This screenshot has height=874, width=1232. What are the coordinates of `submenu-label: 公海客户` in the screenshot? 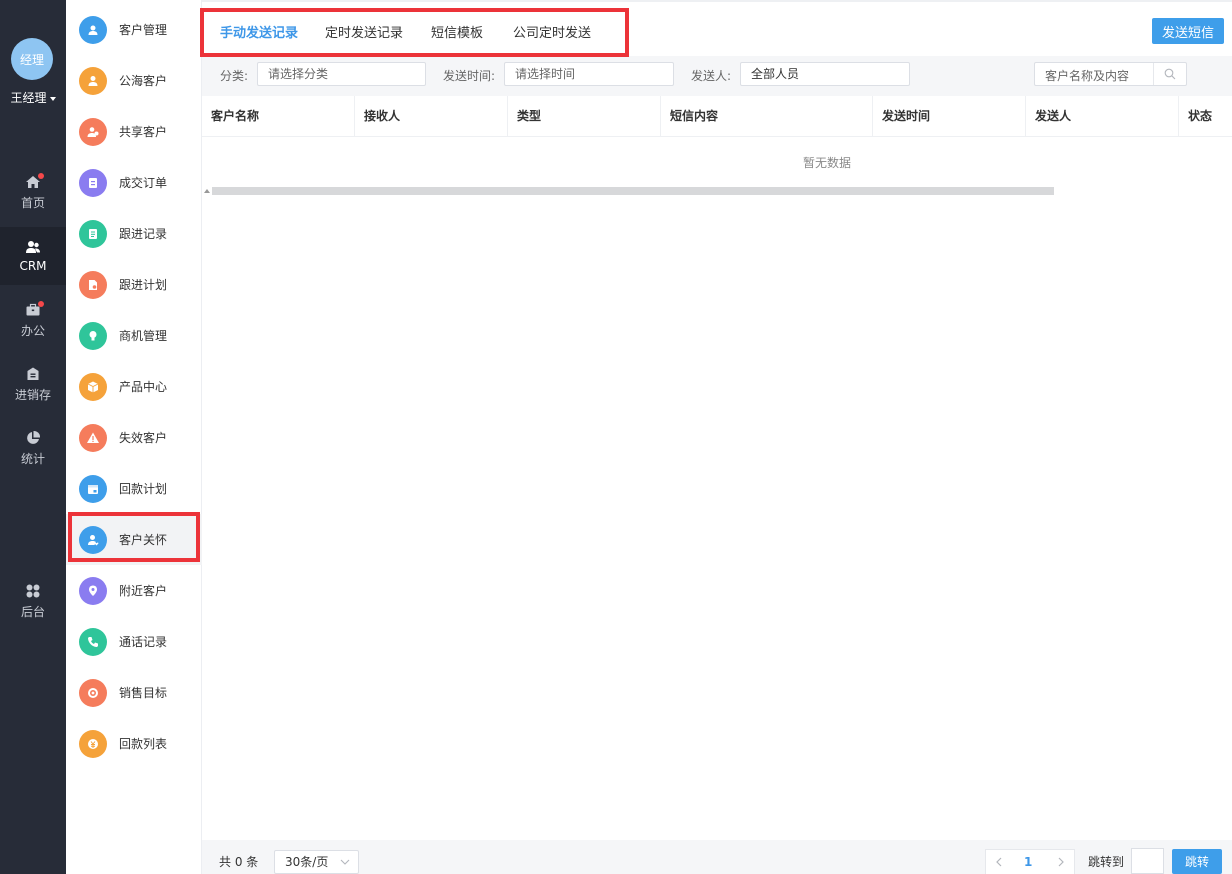 It's located at (143, 81).